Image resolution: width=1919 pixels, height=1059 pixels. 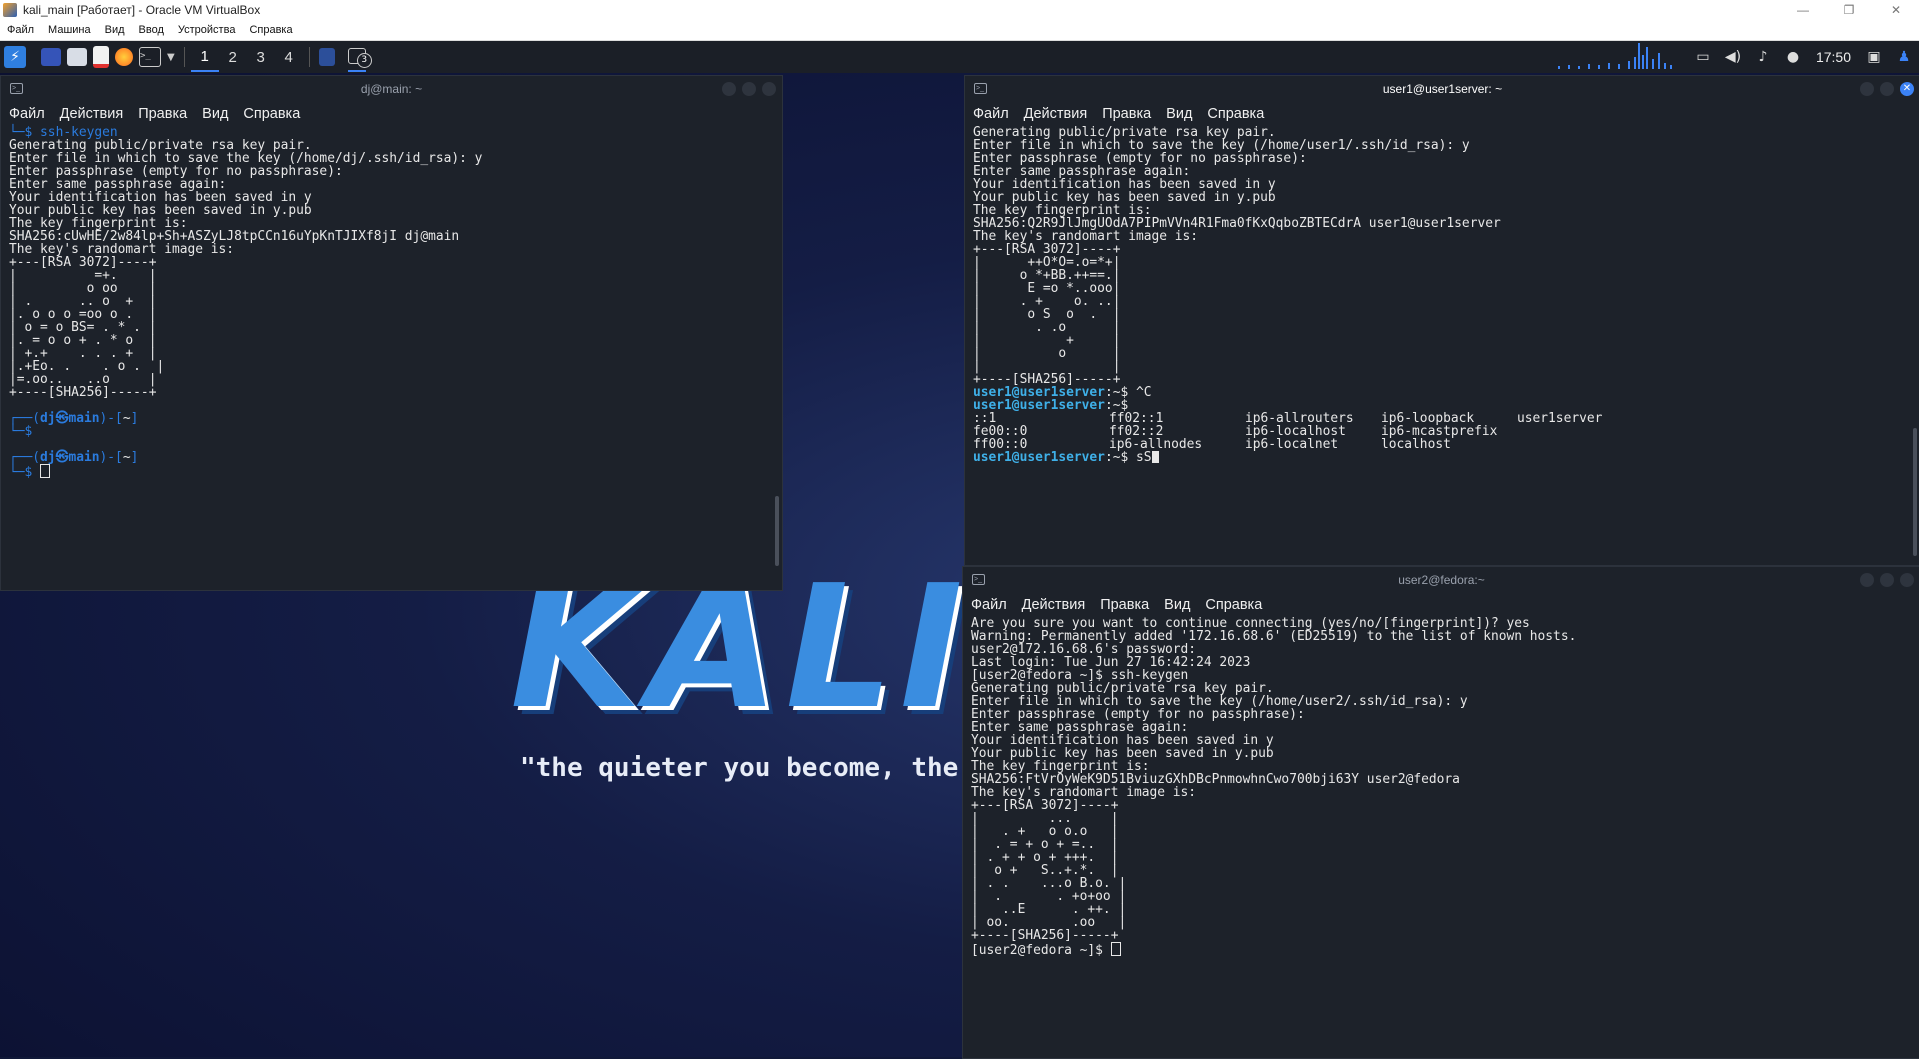 What do you see at coordinates (1904, 57) in the screenshot?
I see `user-icon: ♟` at bounding box center [1904, 57].